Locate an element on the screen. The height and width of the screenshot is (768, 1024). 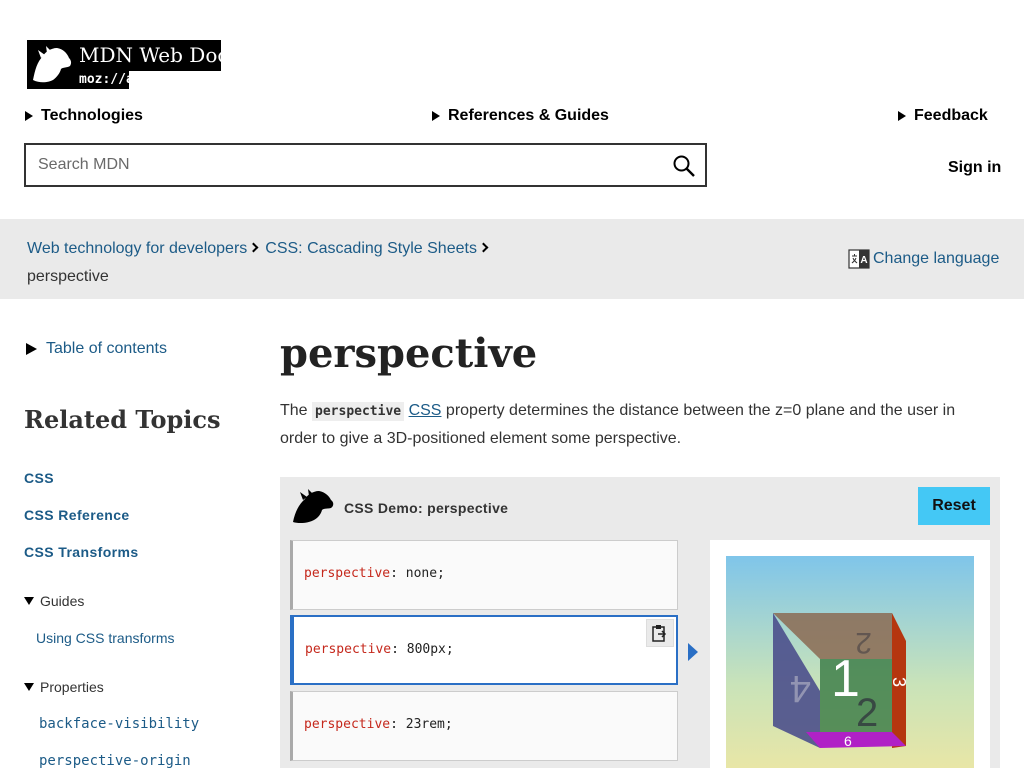
toc-label: Table of contents is located at coordinates (106, 348).